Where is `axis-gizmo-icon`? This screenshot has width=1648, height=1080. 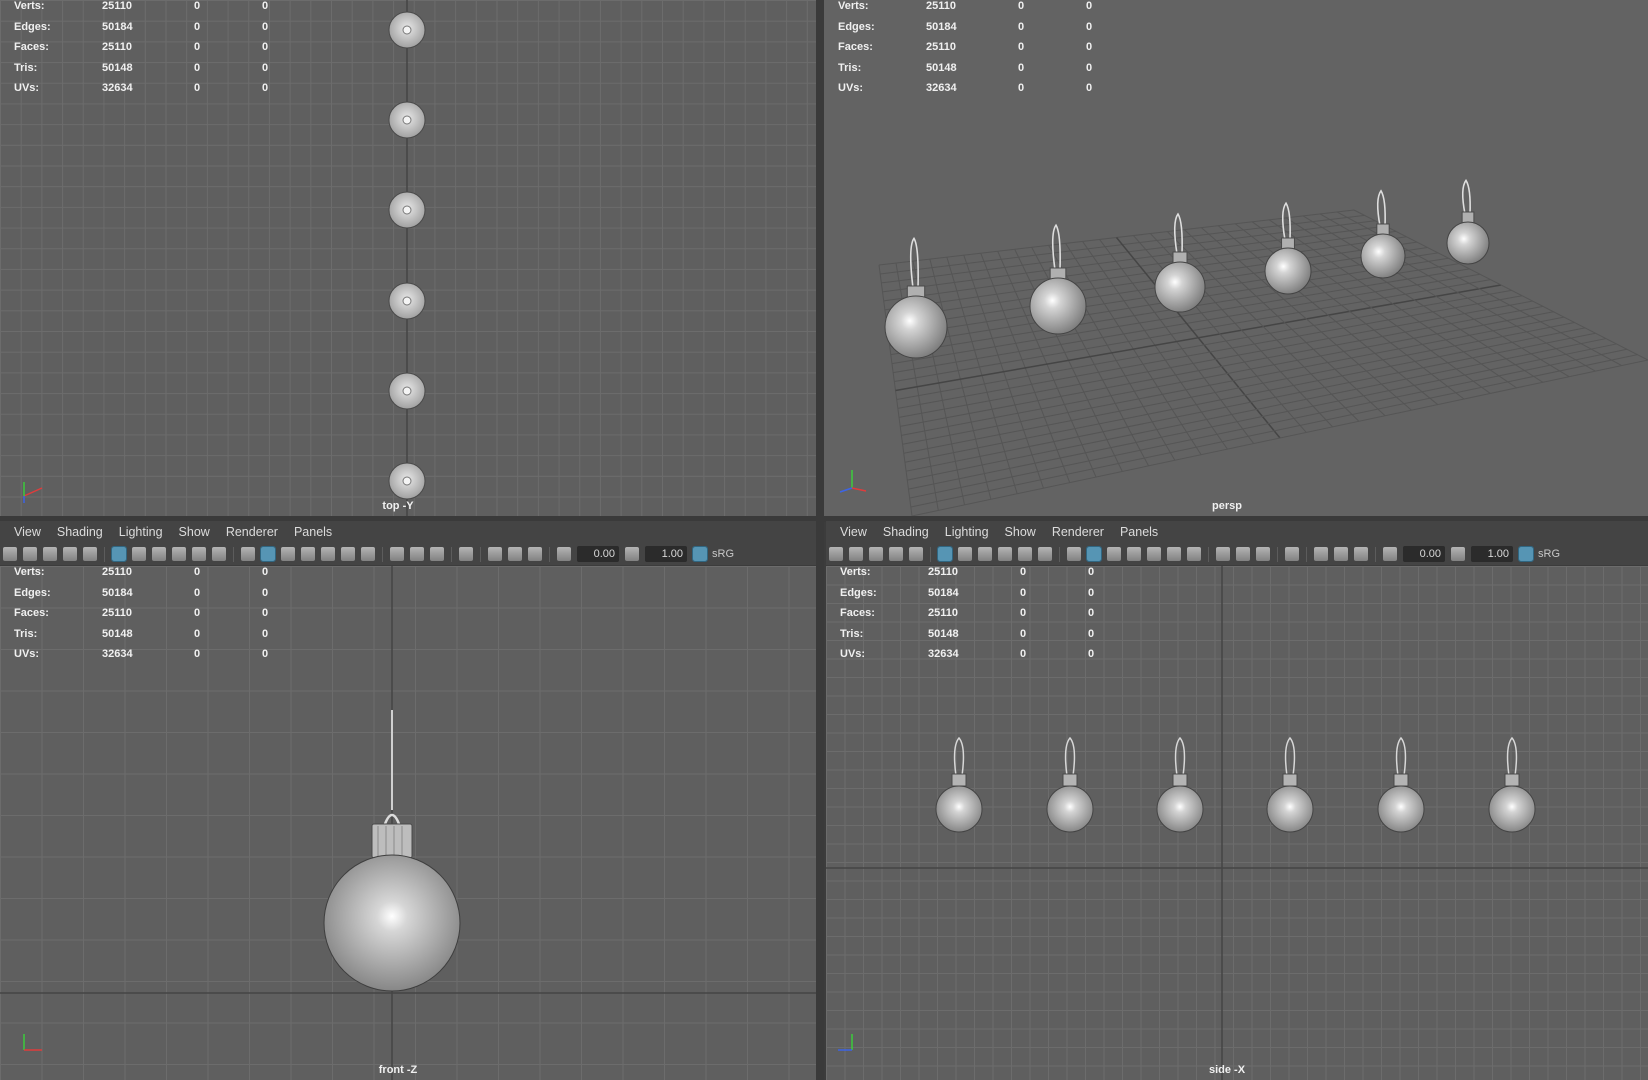 axis-gizmo-icon is located at coordinates (845, 1042).